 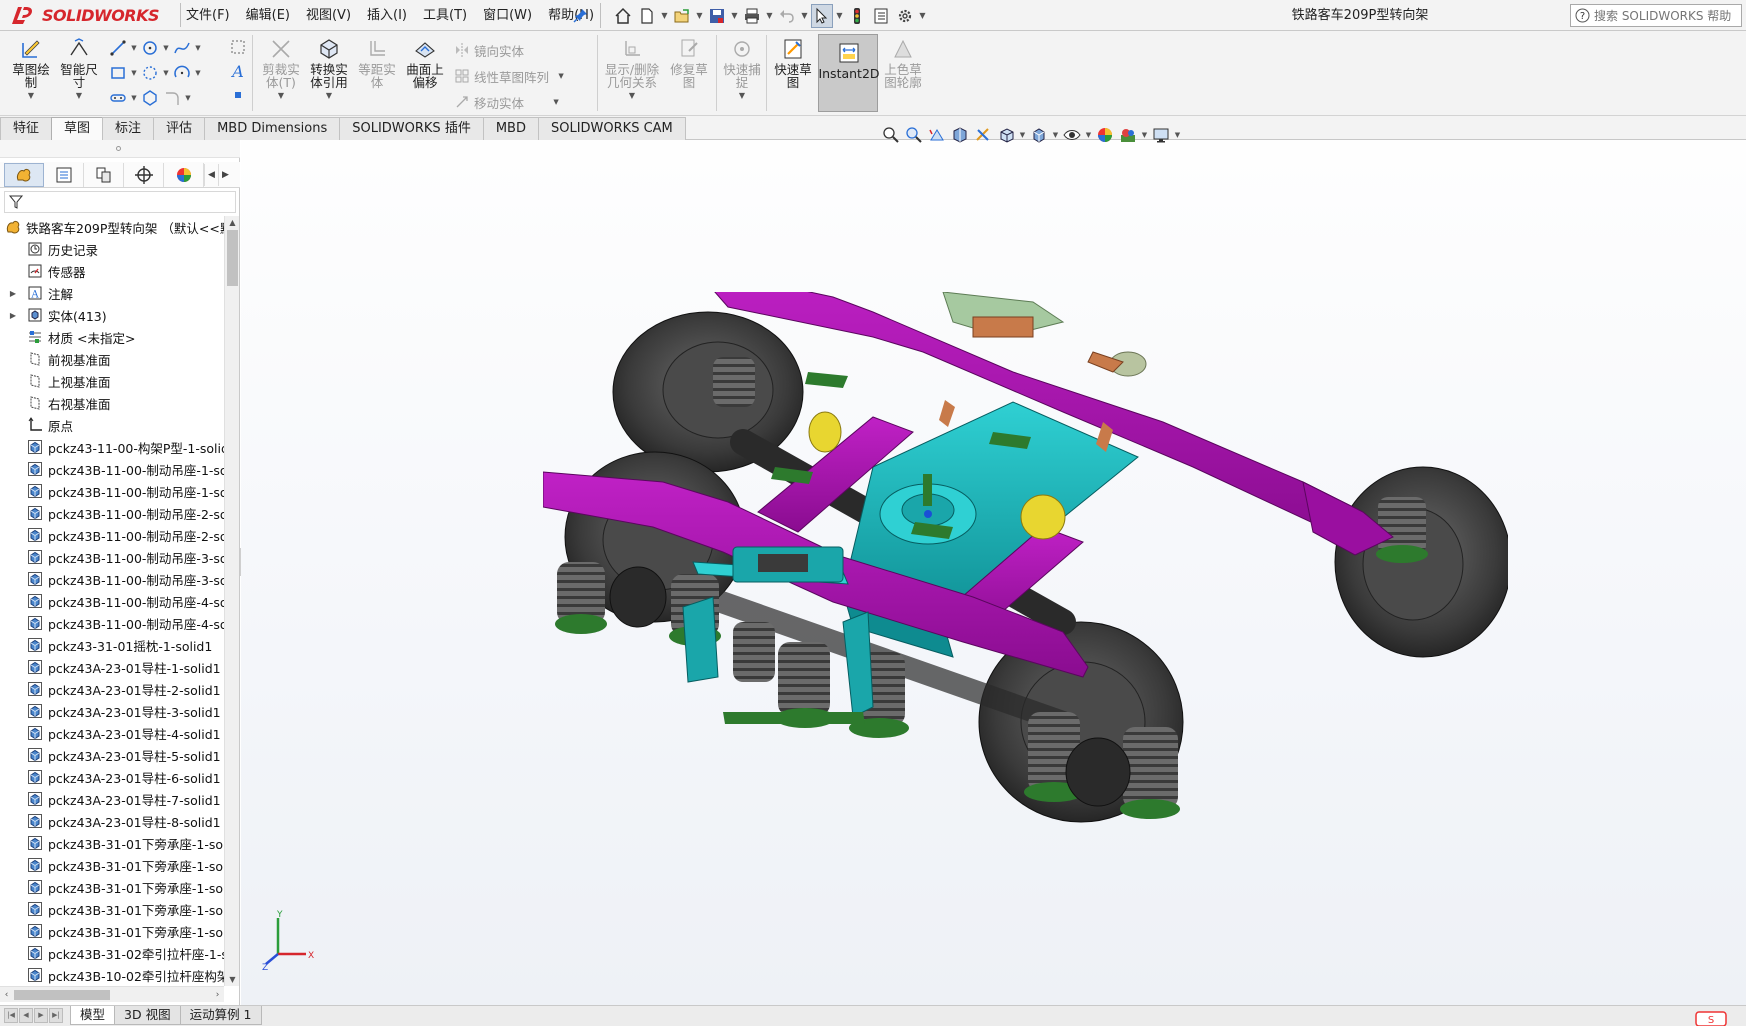 What do you see at coordinates (787, 16) in the screenshot?
I see `undo-button` at bounding box center [787, 16].